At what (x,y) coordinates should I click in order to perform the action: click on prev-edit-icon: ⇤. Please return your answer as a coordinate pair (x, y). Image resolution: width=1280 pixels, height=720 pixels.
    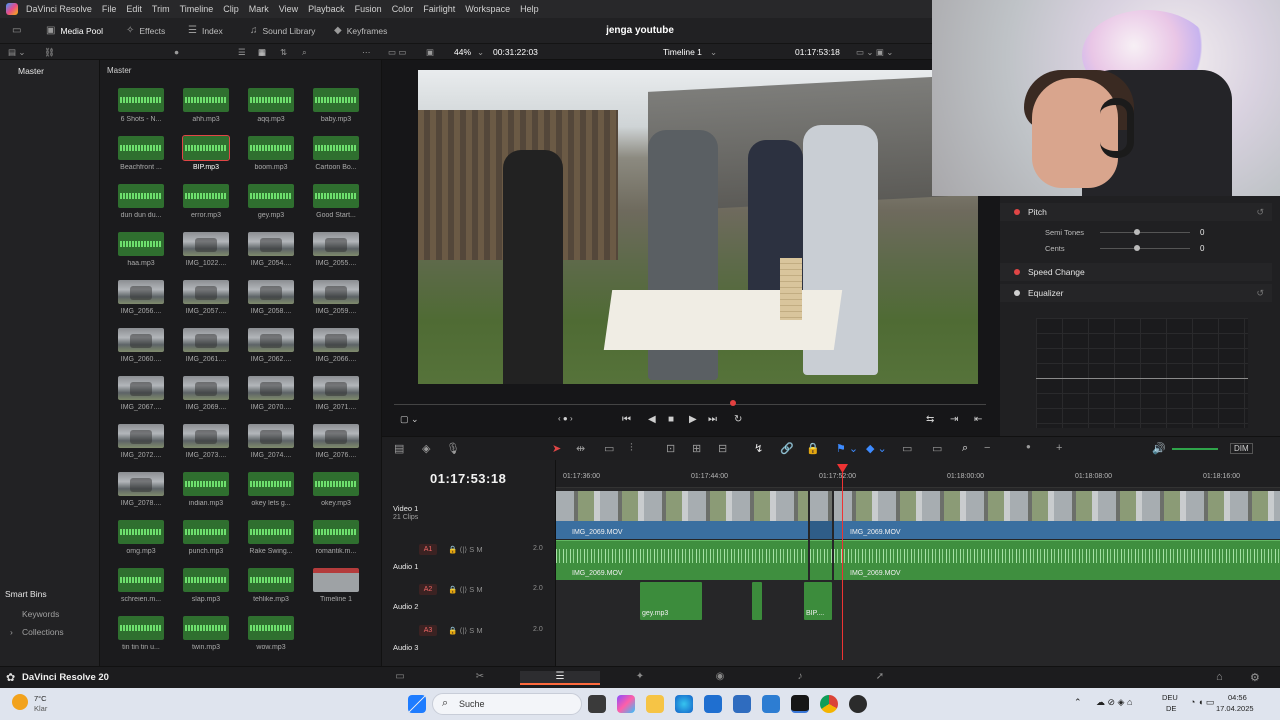
    Looking at the image, I should click on (978, 419).